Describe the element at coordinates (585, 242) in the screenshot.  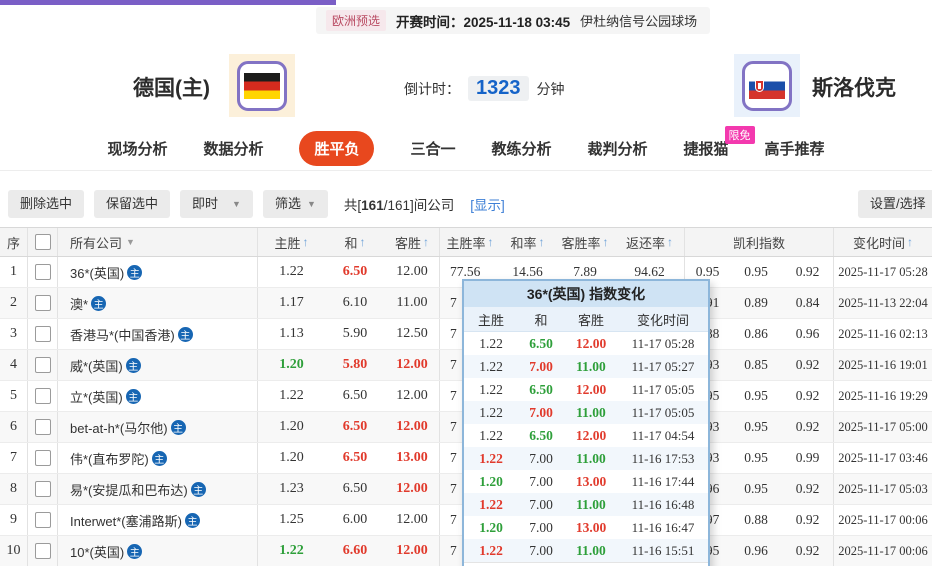
I see `header-away-rate: 客胜率 ↑` at that location.